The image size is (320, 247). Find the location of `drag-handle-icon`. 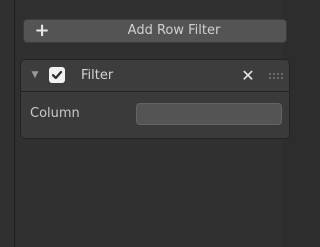

drag-handle-icon is located at coordinates (277, 76).